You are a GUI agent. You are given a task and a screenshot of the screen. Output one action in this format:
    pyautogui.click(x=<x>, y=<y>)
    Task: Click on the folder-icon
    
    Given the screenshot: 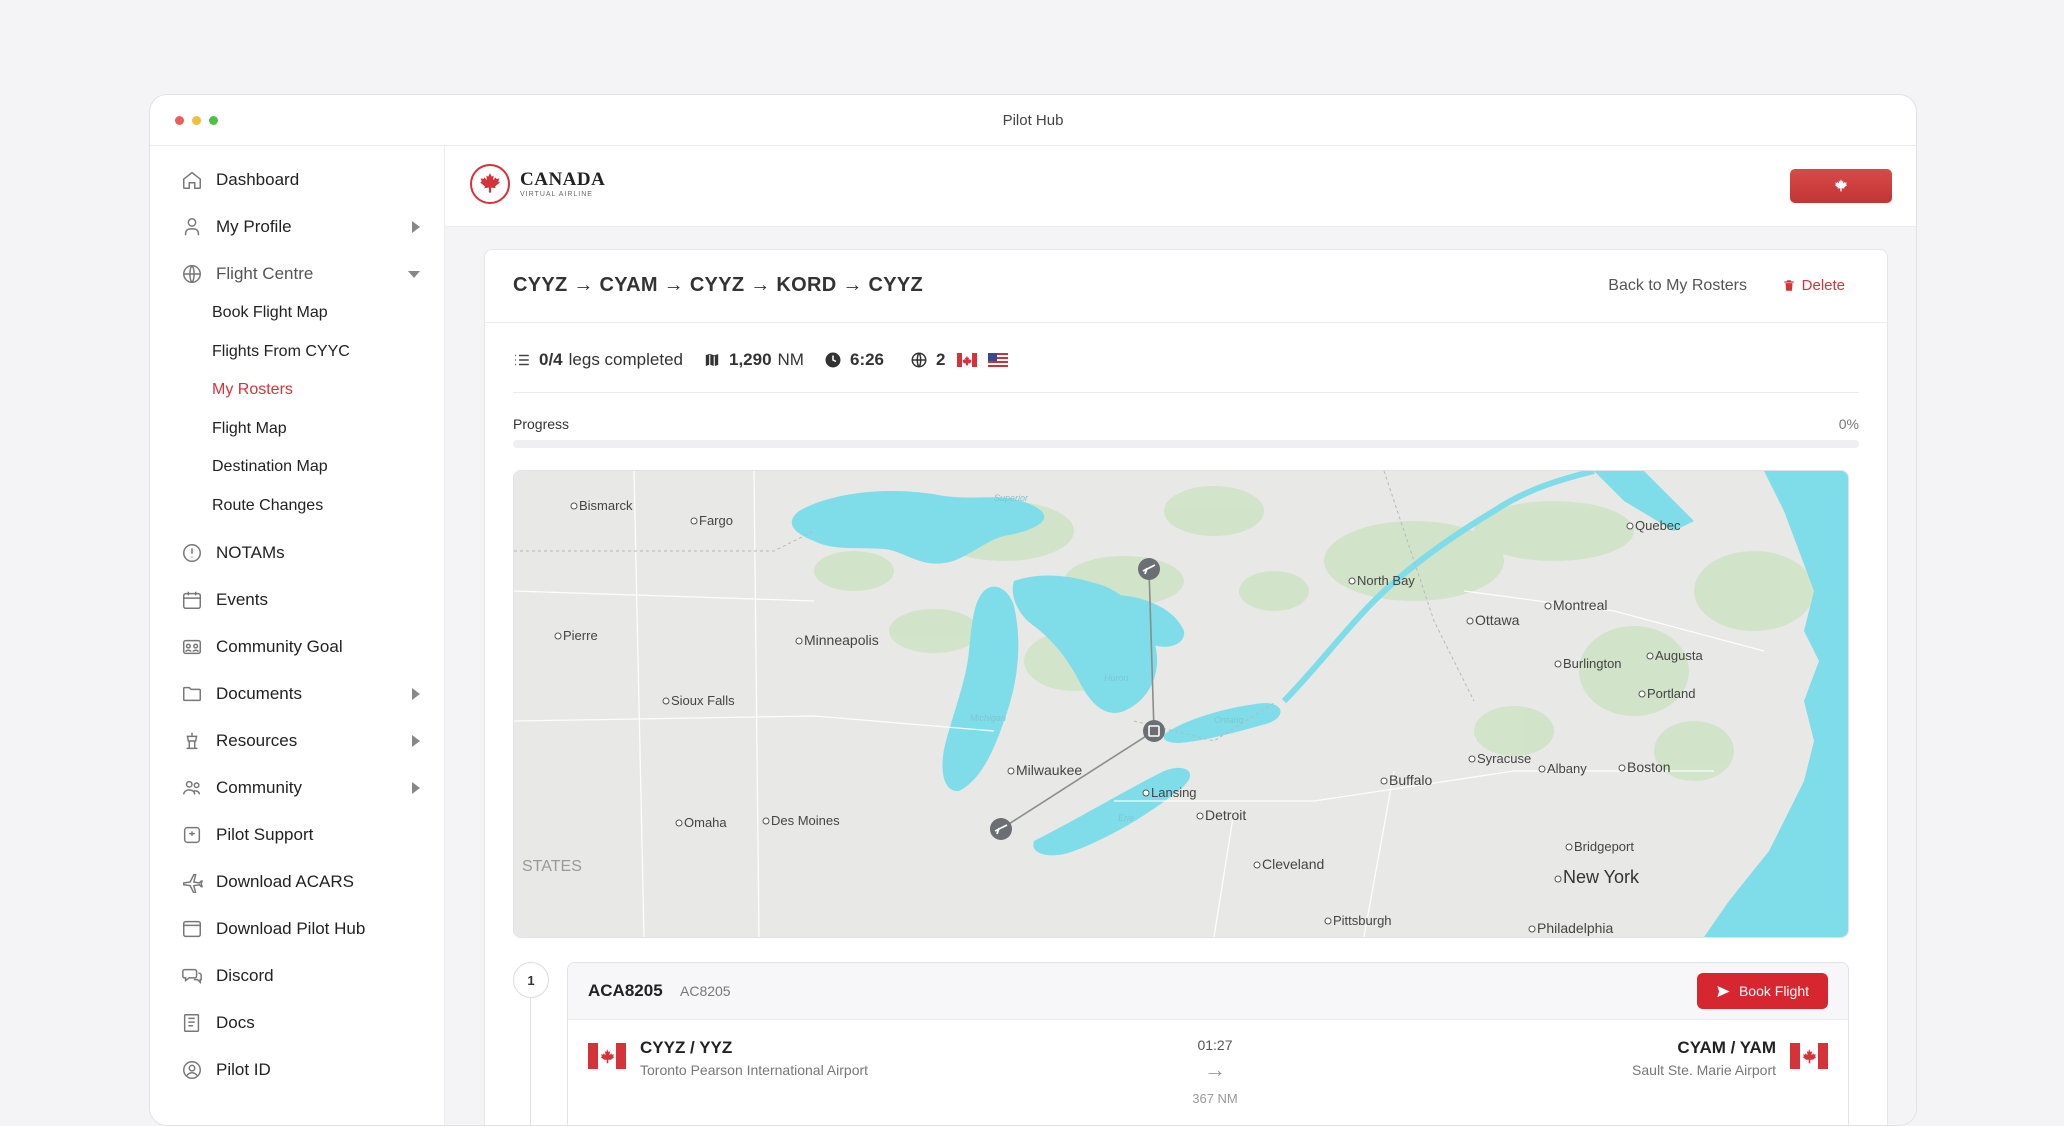 What is the action you would take?
    pyautogui.click(x=192, y=694)
    